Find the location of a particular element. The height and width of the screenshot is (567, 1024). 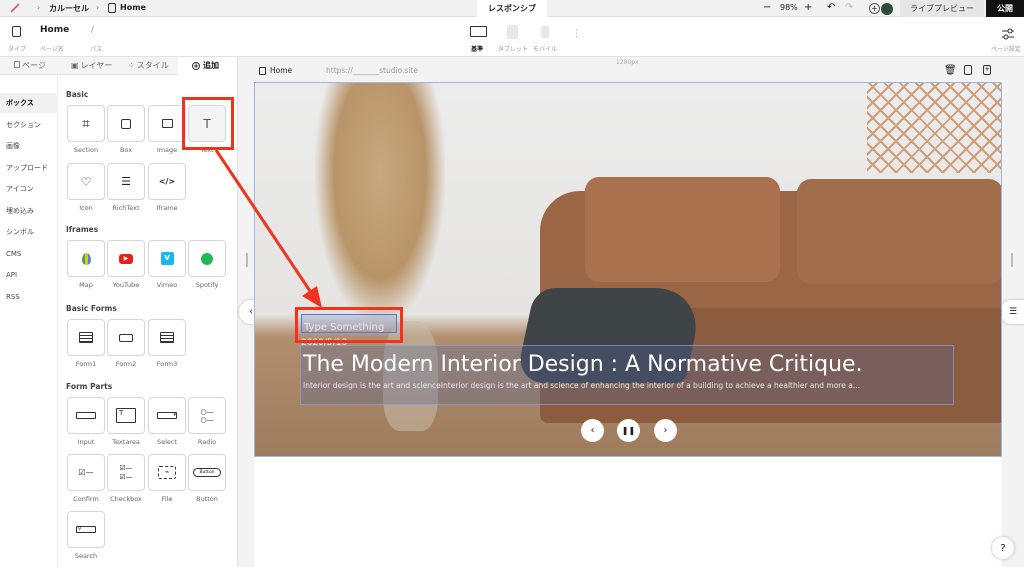

tile-checkbox: ☑— ☑— is located at coordinates (126, 472).